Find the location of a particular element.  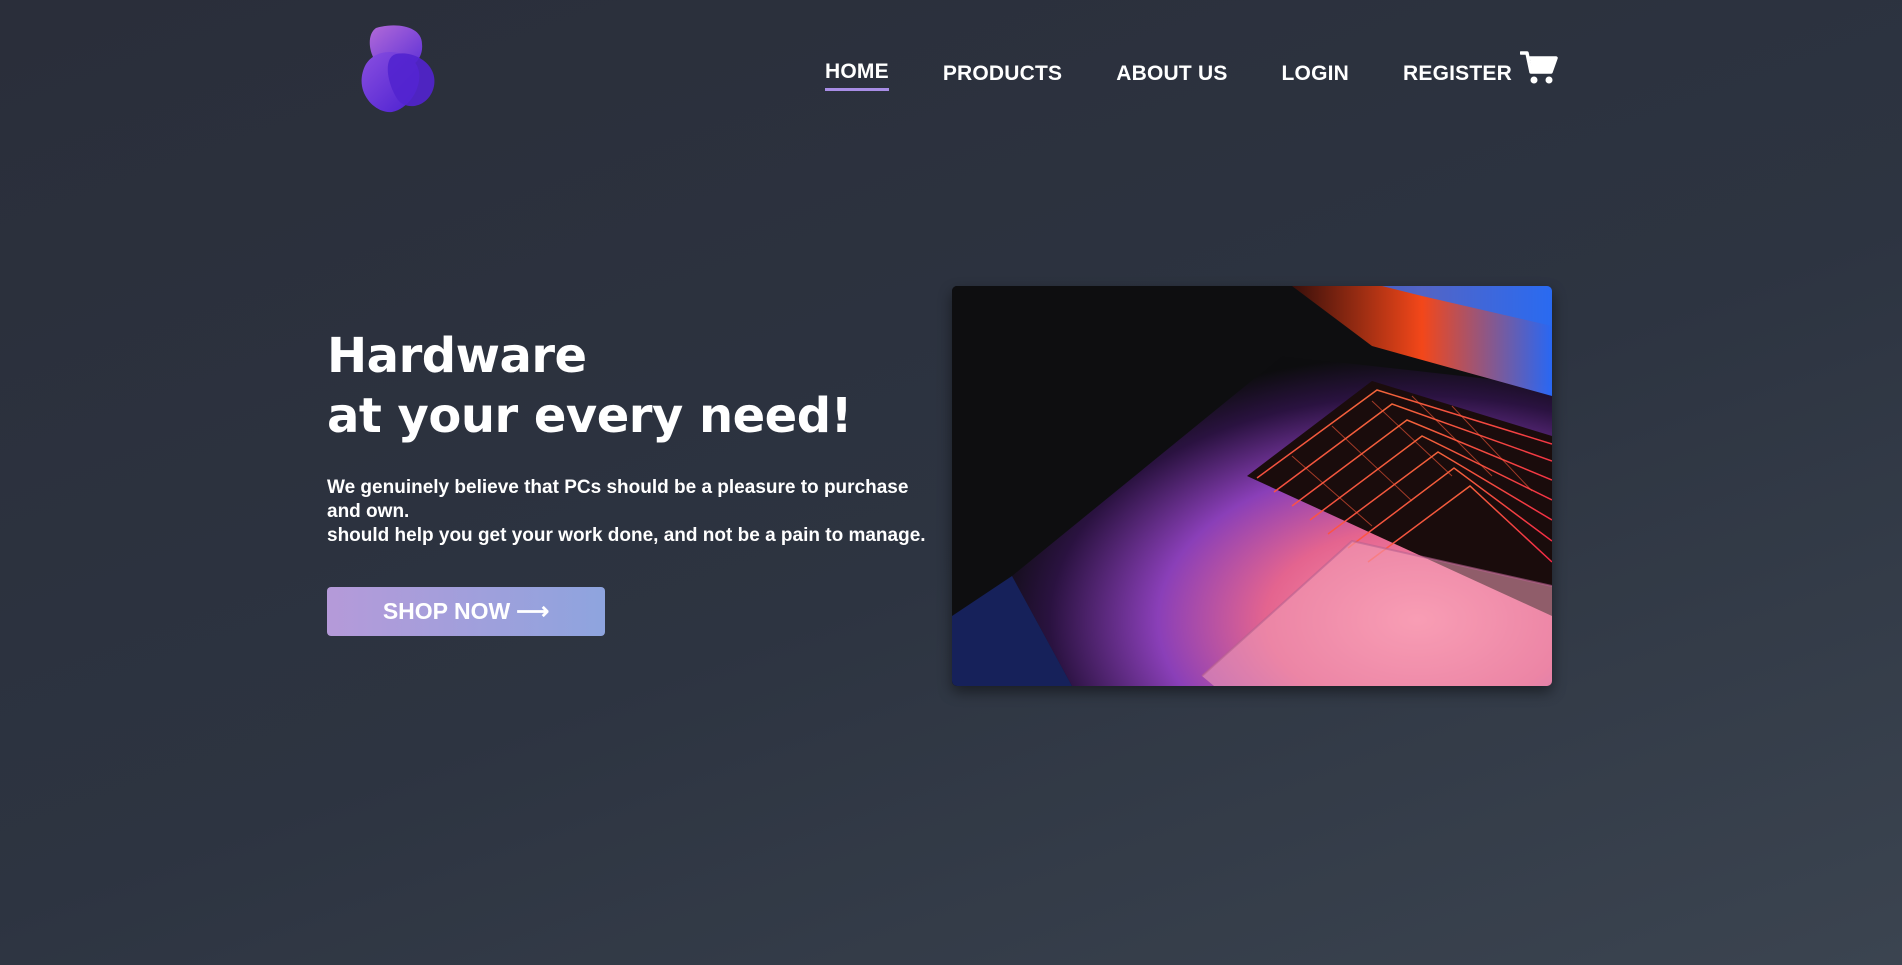

cart-button is located at coordinates (1538, 68).